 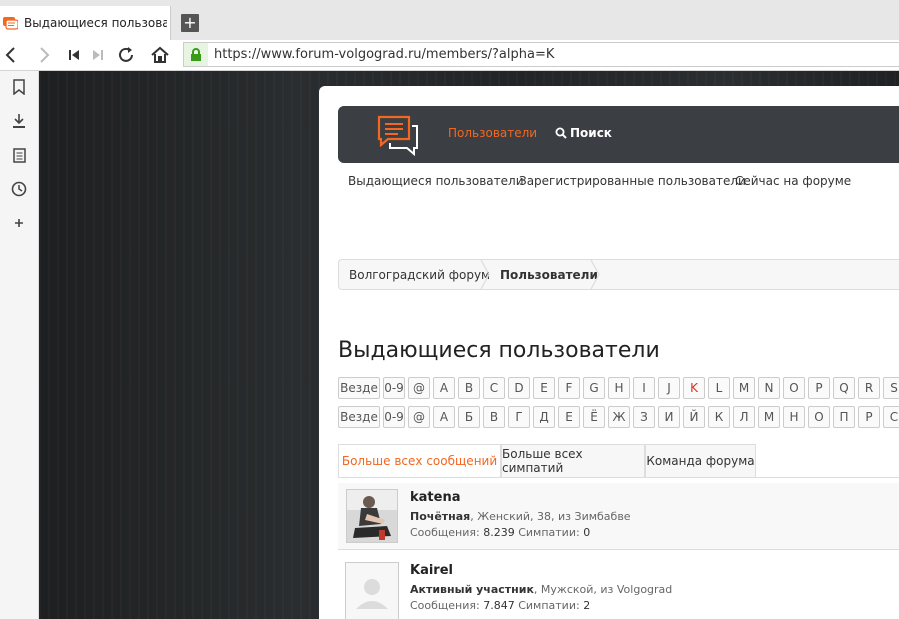 I want to click on letter-filter: Н, so click(x=794, y=417).